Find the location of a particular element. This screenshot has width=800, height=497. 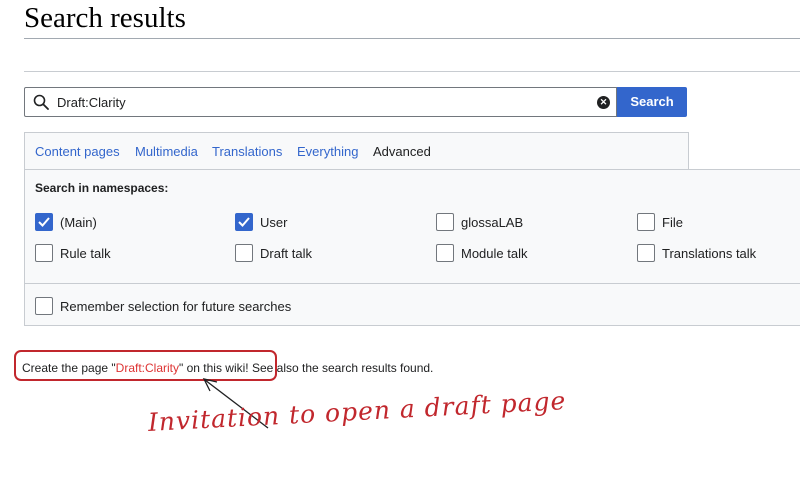

title-divider is located at coordinates (412, 38).